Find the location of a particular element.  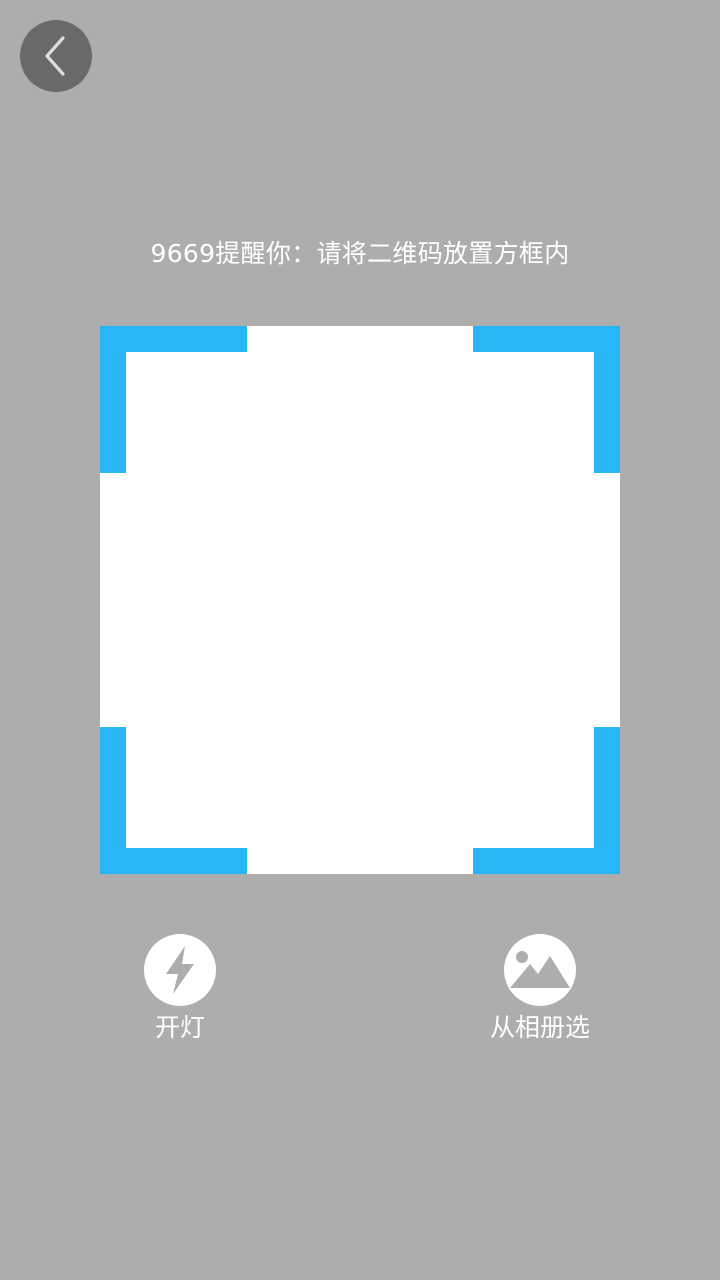

flash-icon is located at coordinates (180, 970).